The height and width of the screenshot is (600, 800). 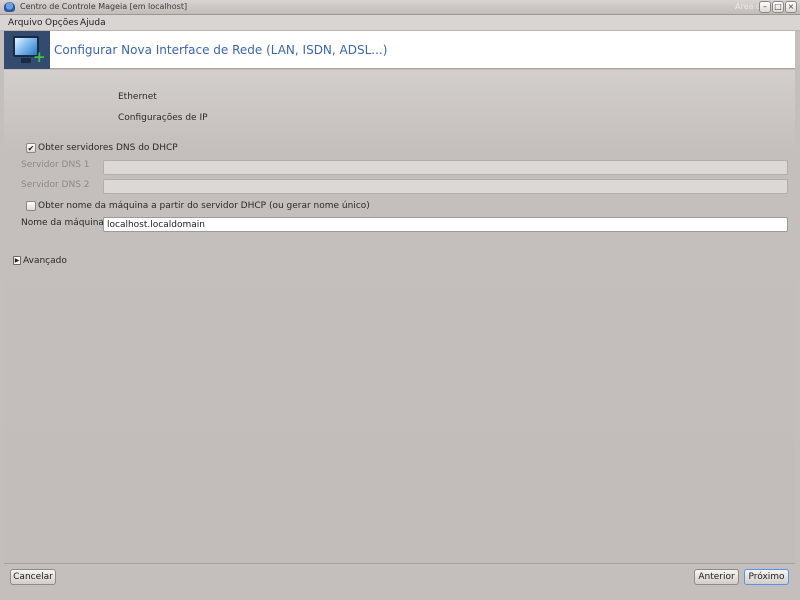 I want to click on window-title: Centro de Controle Mageia [em localhost], so click(x=104, y=6).